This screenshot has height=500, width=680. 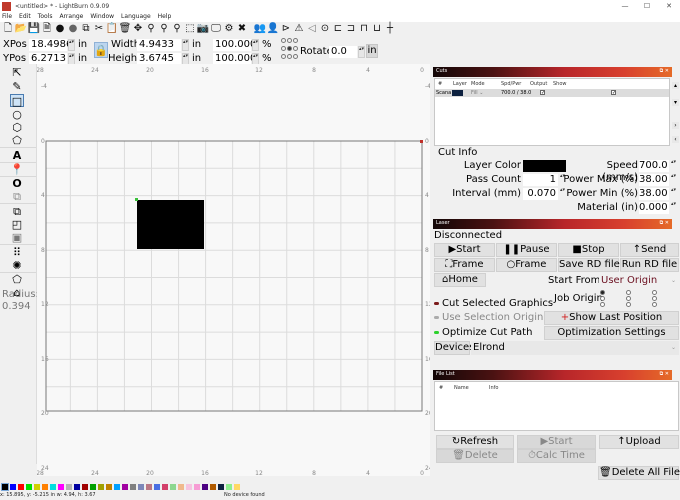 What do you see at coordinates (544, 166) in the screenshot?
I see `layer-color-swatch` at bounding box center [544, 166].